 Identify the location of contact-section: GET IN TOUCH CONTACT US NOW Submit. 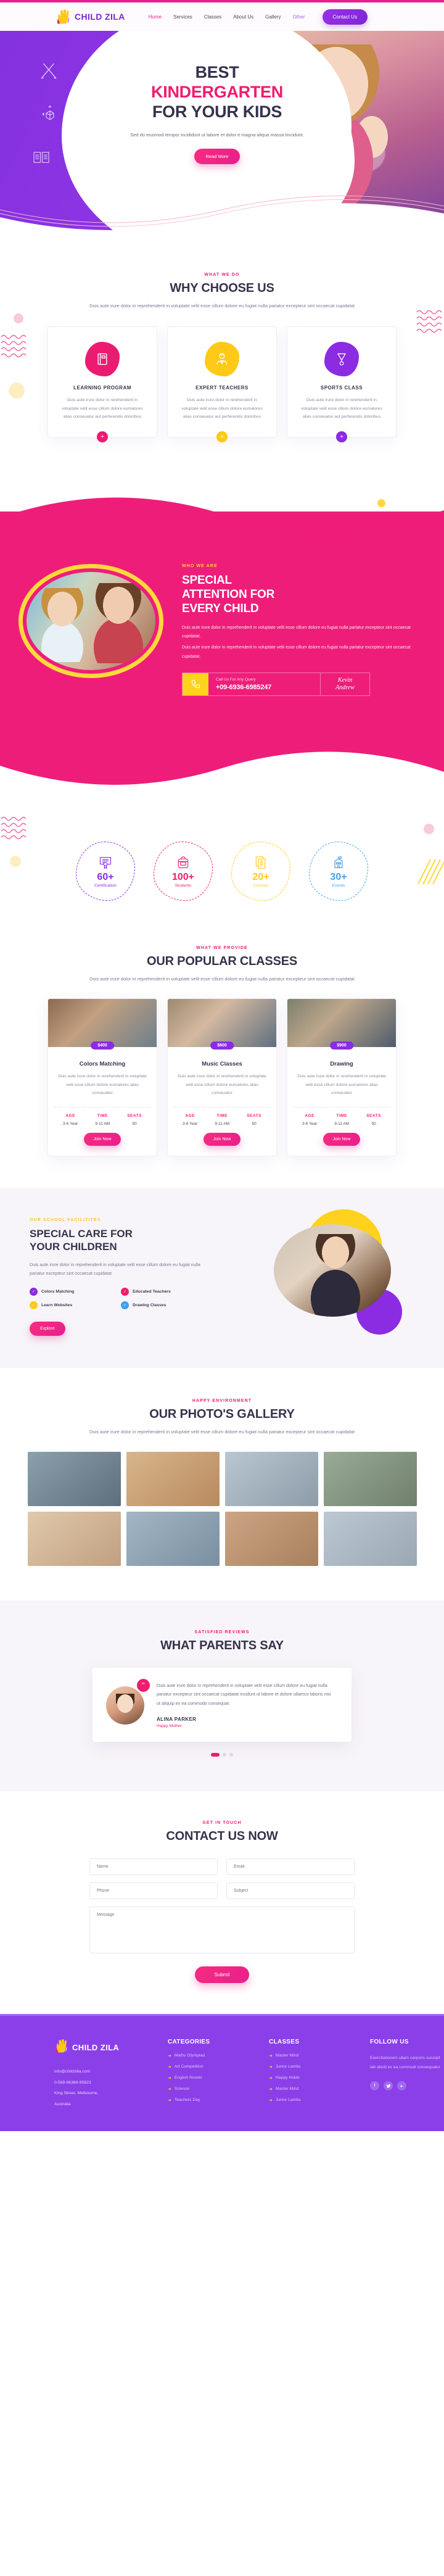
(222, 1902).